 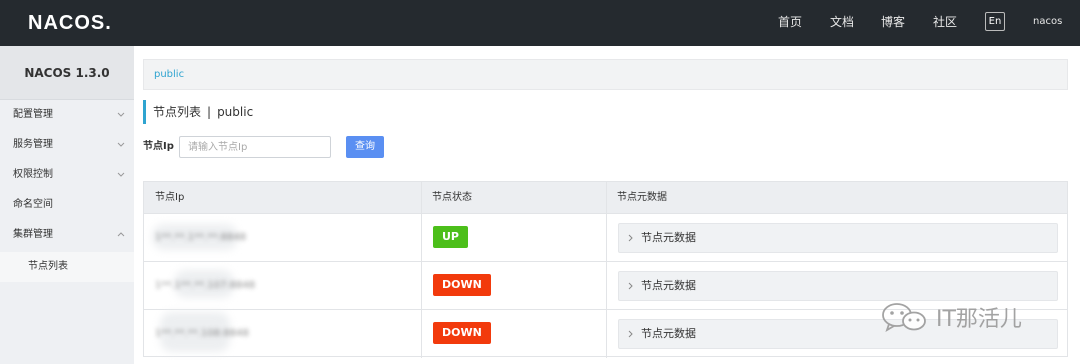 I want to click on nav-blog: 博客, so click(x=893, y=22).